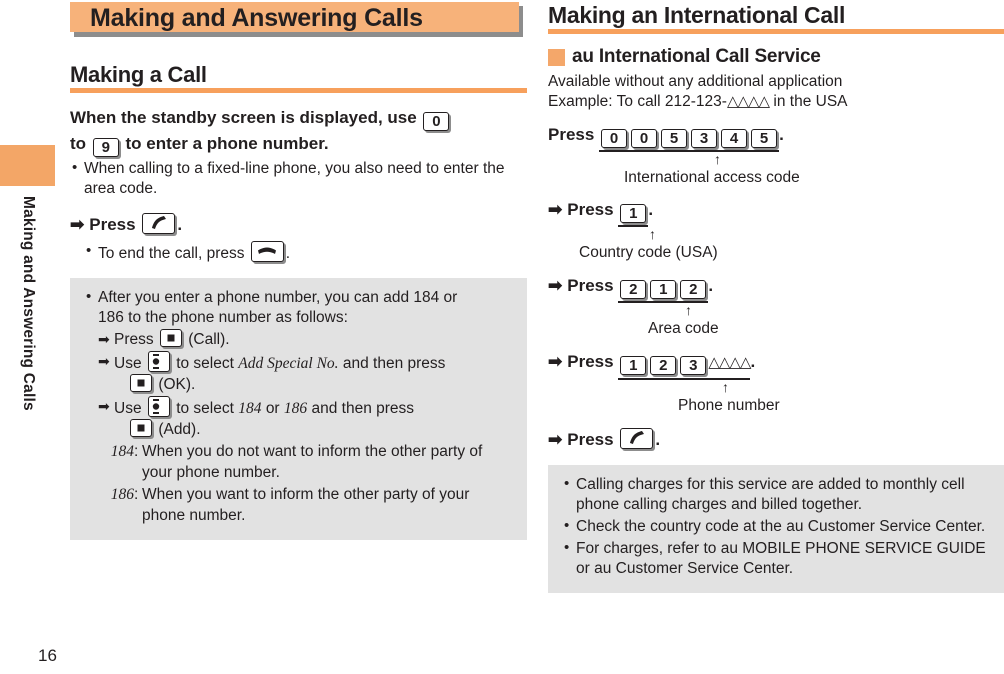 This screenshot has height=674, width=1004. What do you see at coordinates (179, 429) in the screenshot?
I see `inner-step-3-cont-text: (Add).` at bounding box center [179, 429].